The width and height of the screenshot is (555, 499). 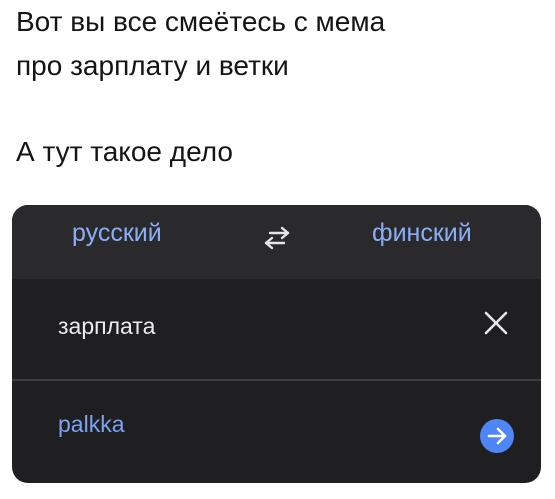 I want to click on translation-text: palkka, so click(x=91, y=424).